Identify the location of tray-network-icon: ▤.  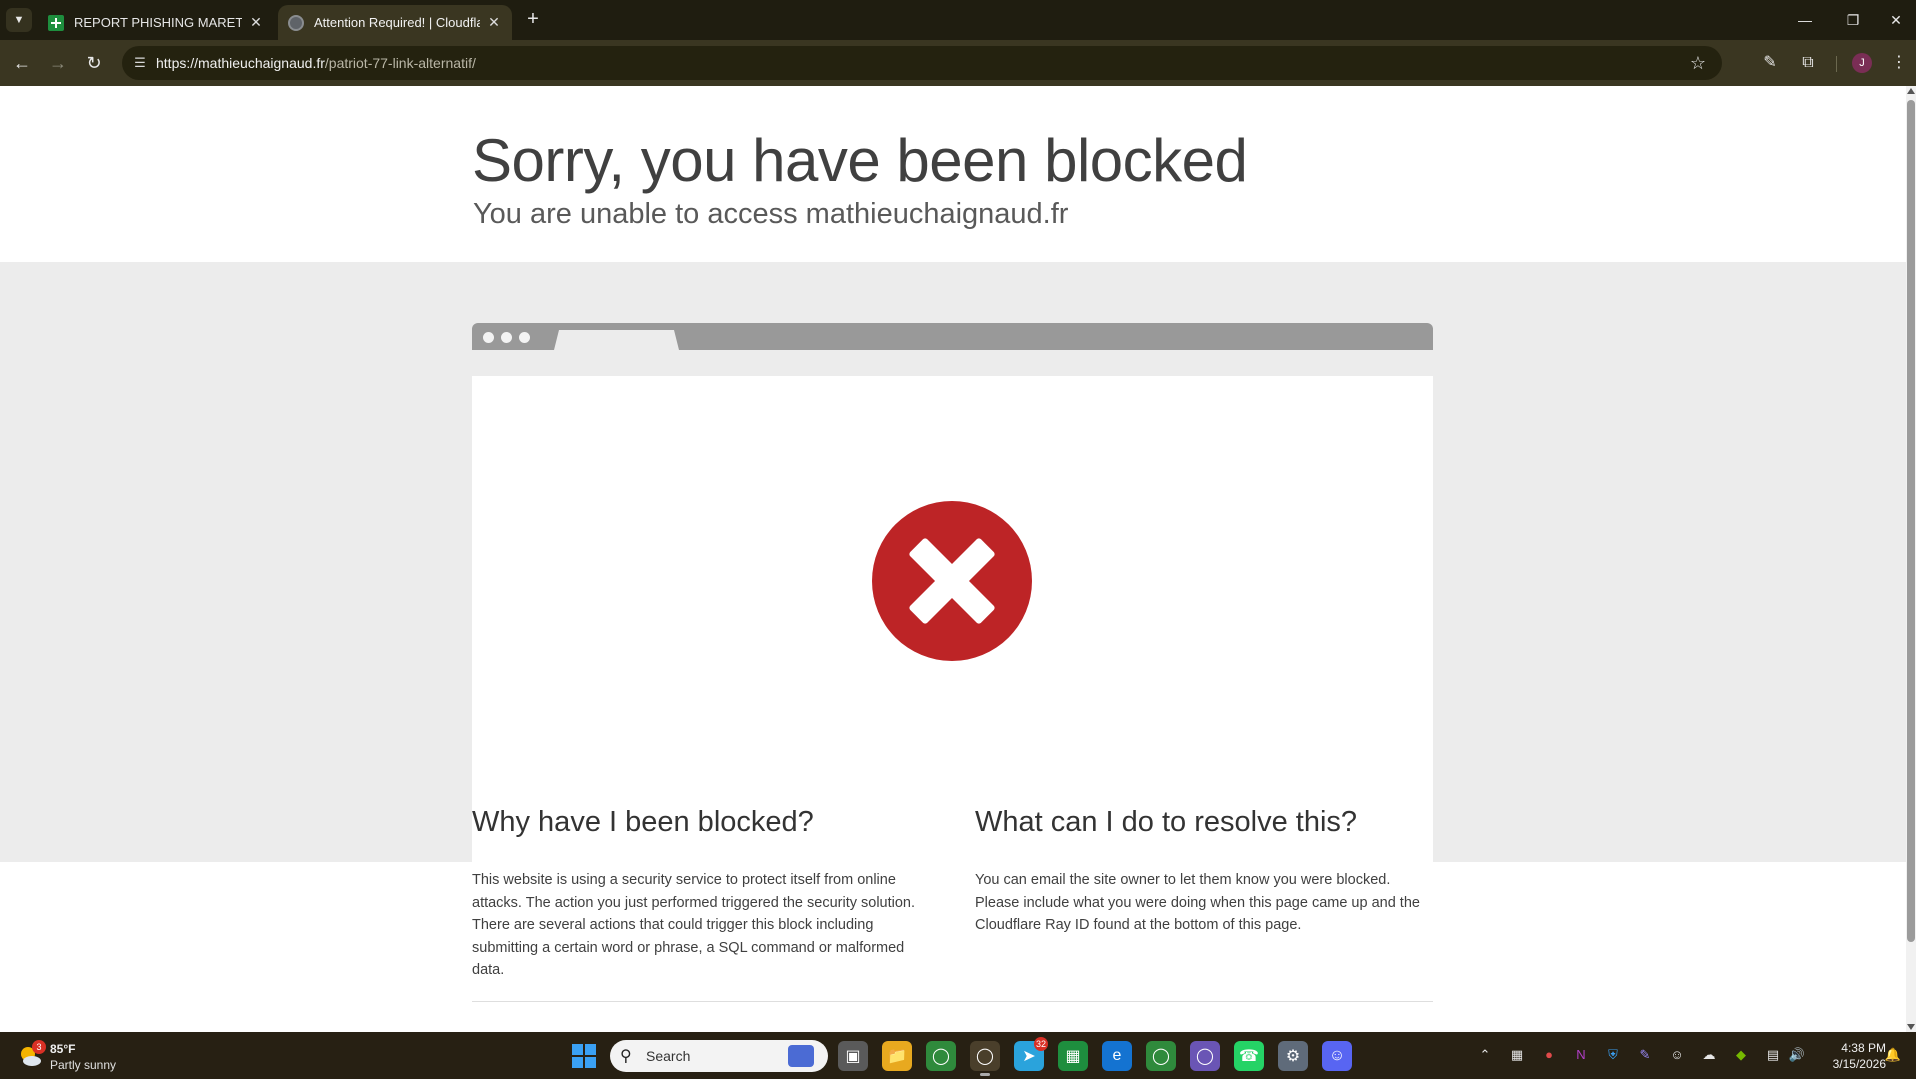
(1773, 1055).